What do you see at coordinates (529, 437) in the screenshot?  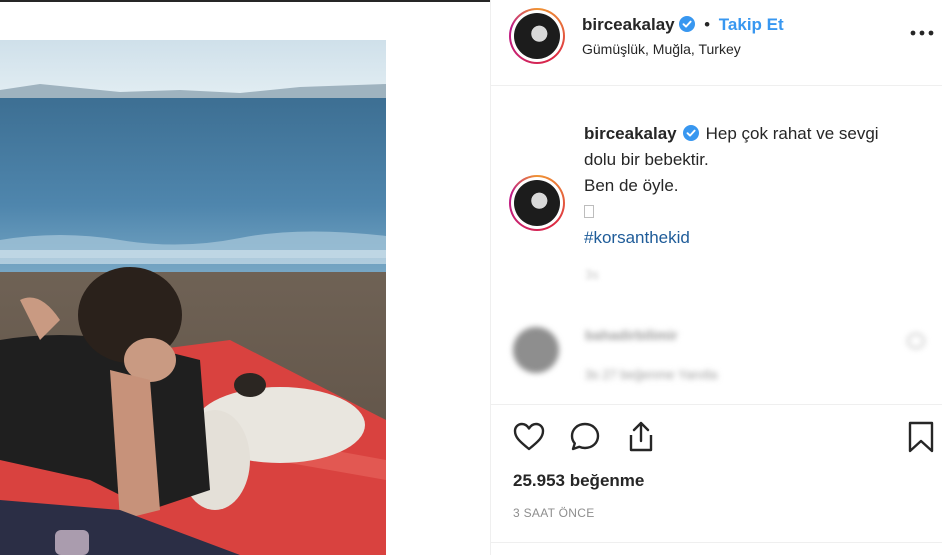 I see `heart-icon` at bounding box center [529, 437].